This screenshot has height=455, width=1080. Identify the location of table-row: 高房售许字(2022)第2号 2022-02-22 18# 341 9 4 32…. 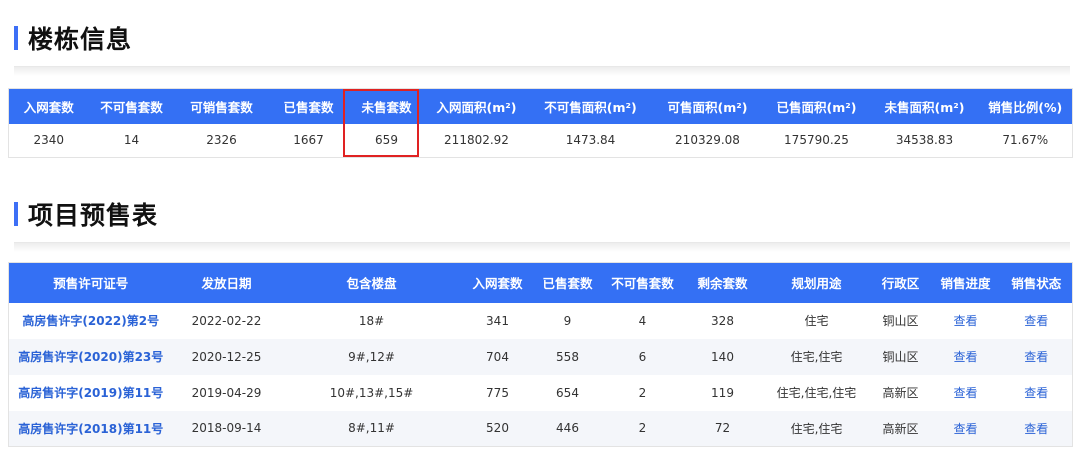
(540, 320).